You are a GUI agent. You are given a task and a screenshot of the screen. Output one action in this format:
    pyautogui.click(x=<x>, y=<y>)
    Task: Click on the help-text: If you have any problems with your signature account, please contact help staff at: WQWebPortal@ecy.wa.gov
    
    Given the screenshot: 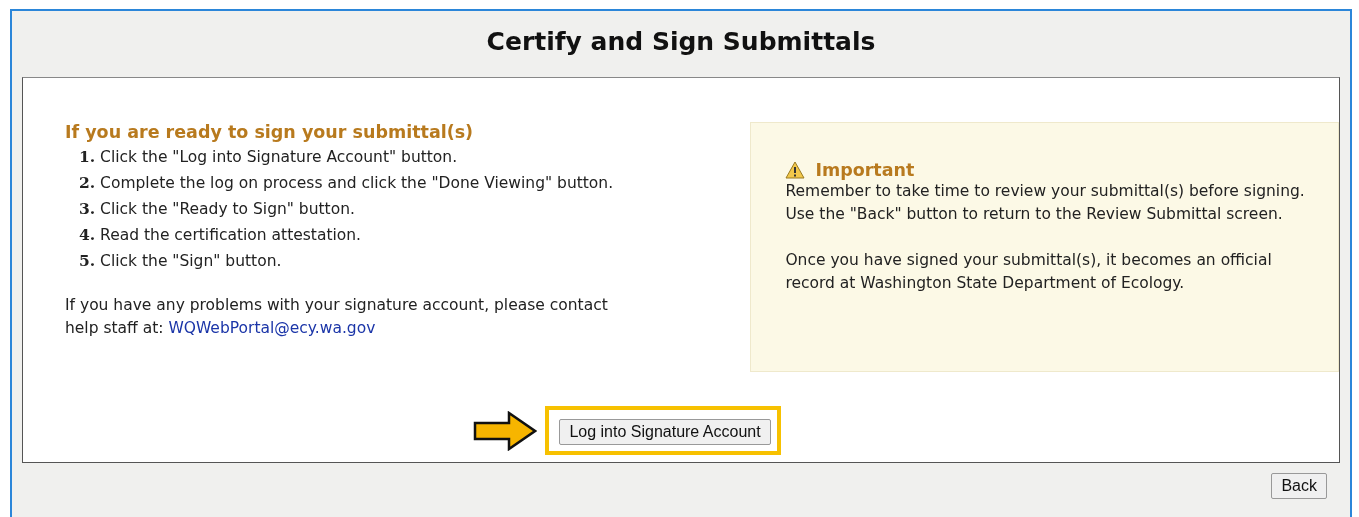 What is the action you would take?
    pyautogui.click(x=337, y=317)
    